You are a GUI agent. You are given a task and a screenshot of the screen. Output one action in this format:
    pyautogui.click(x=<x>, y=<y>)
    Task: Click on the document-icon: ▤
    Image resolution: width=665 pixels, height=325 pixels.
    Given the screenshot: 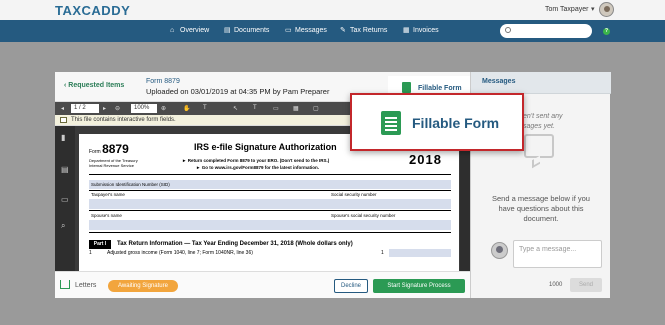 What is the action you would take?
    pyautogui.click(x=227, y=30)
    